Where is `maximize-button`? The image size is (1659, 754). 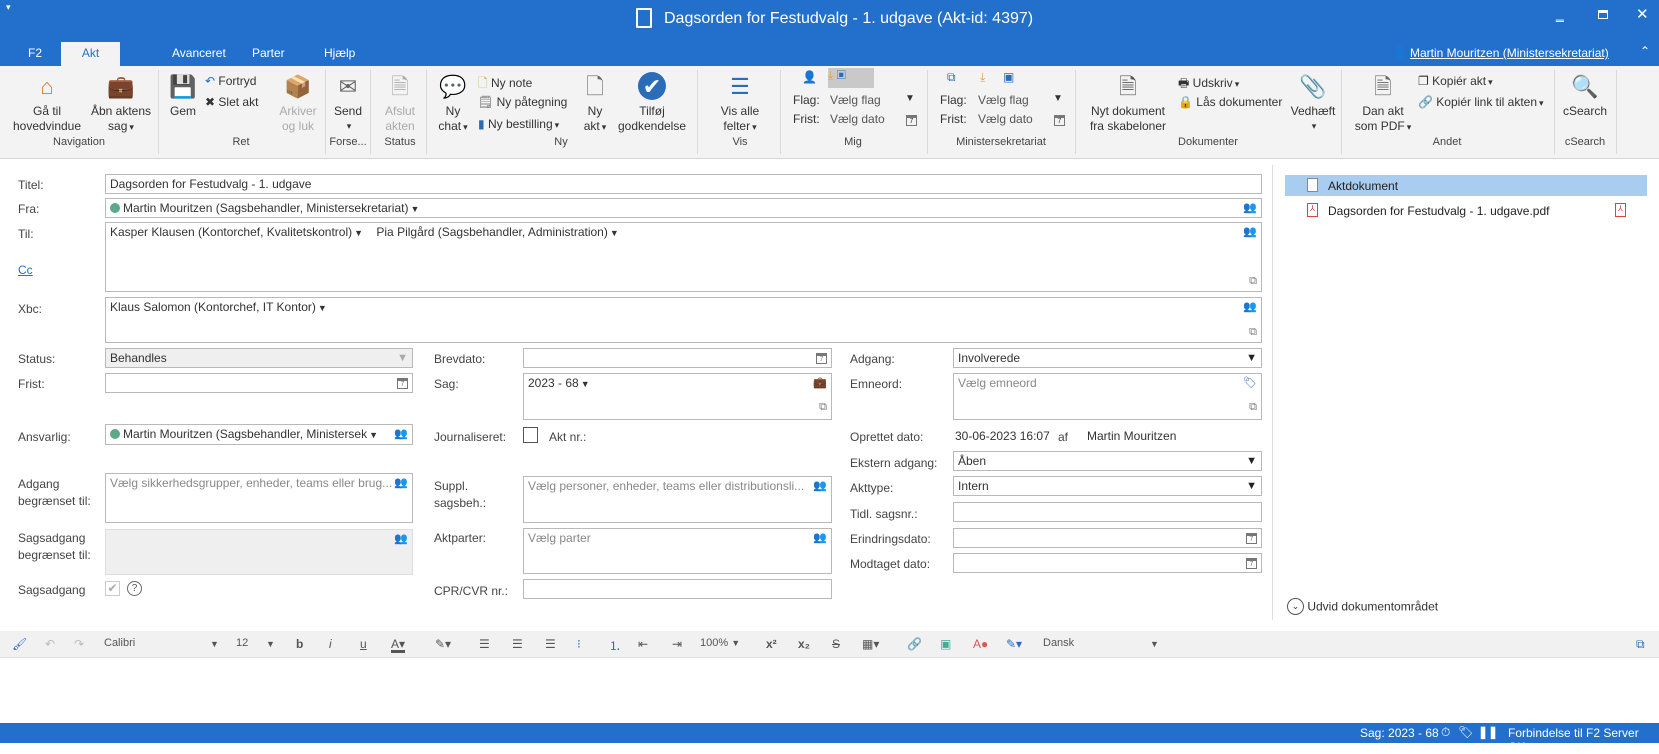
maximize-button is located at coordinates (1603, 14).